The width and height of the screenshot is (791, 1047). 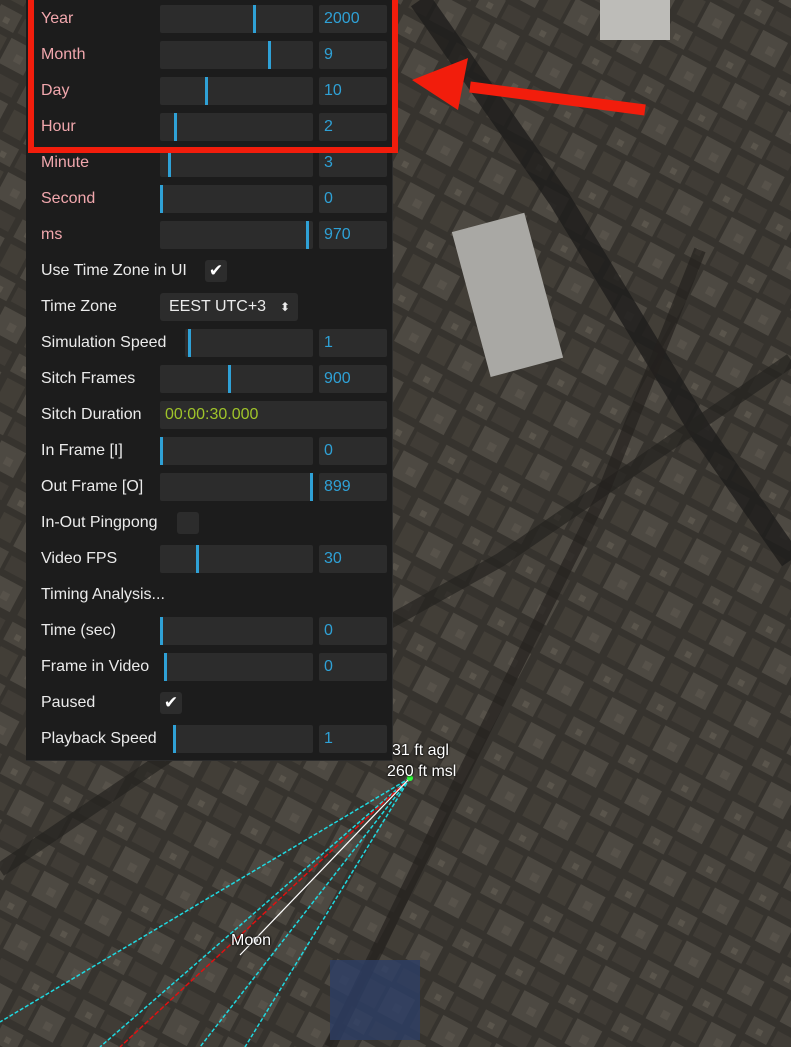 What do you see at coordinates (88, 378) in the screenshot?
I see `sitch-frames-label: Sitch Frames` at bounding box center [88, 378].